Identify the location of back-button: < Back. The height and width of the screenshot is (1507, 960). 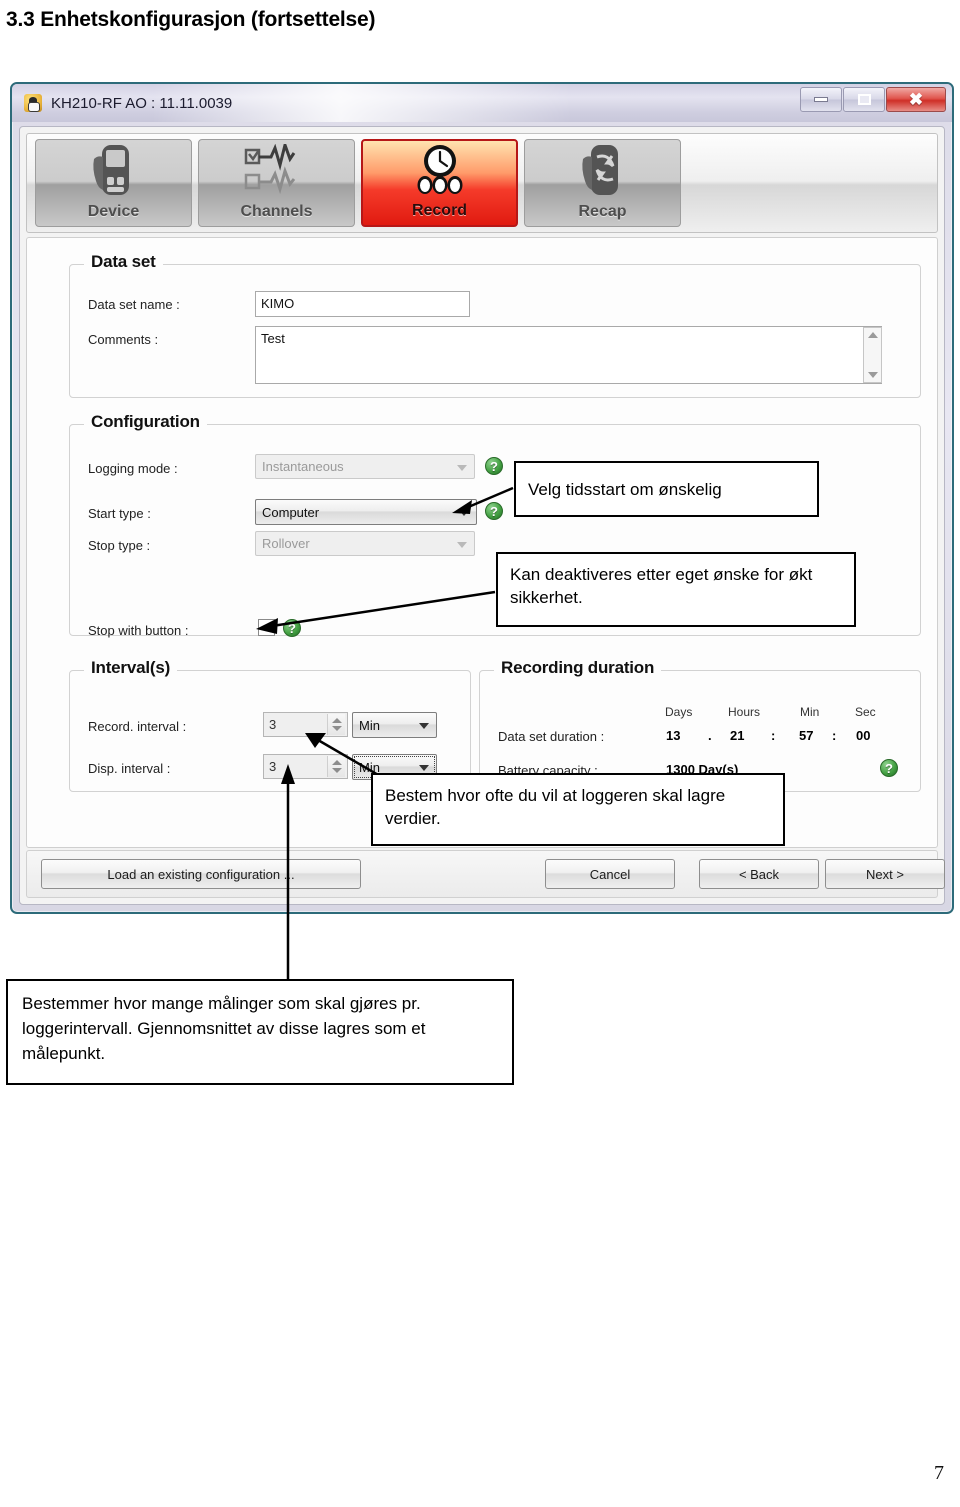
(759, 874).